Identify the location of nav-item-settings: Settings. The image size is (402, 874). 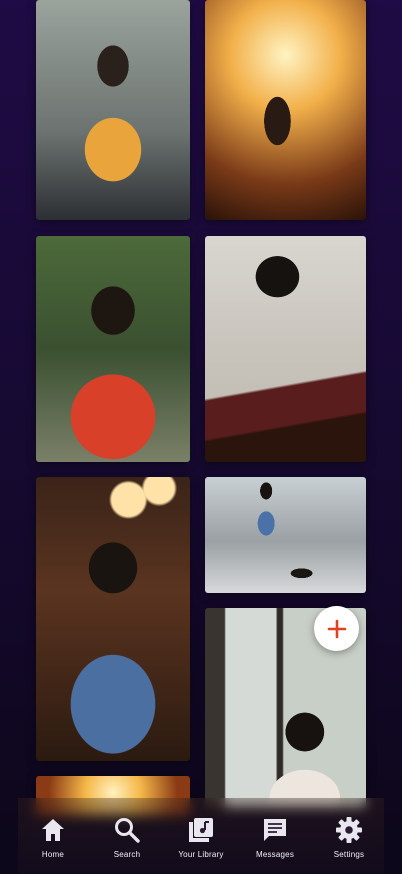
(349, 828).